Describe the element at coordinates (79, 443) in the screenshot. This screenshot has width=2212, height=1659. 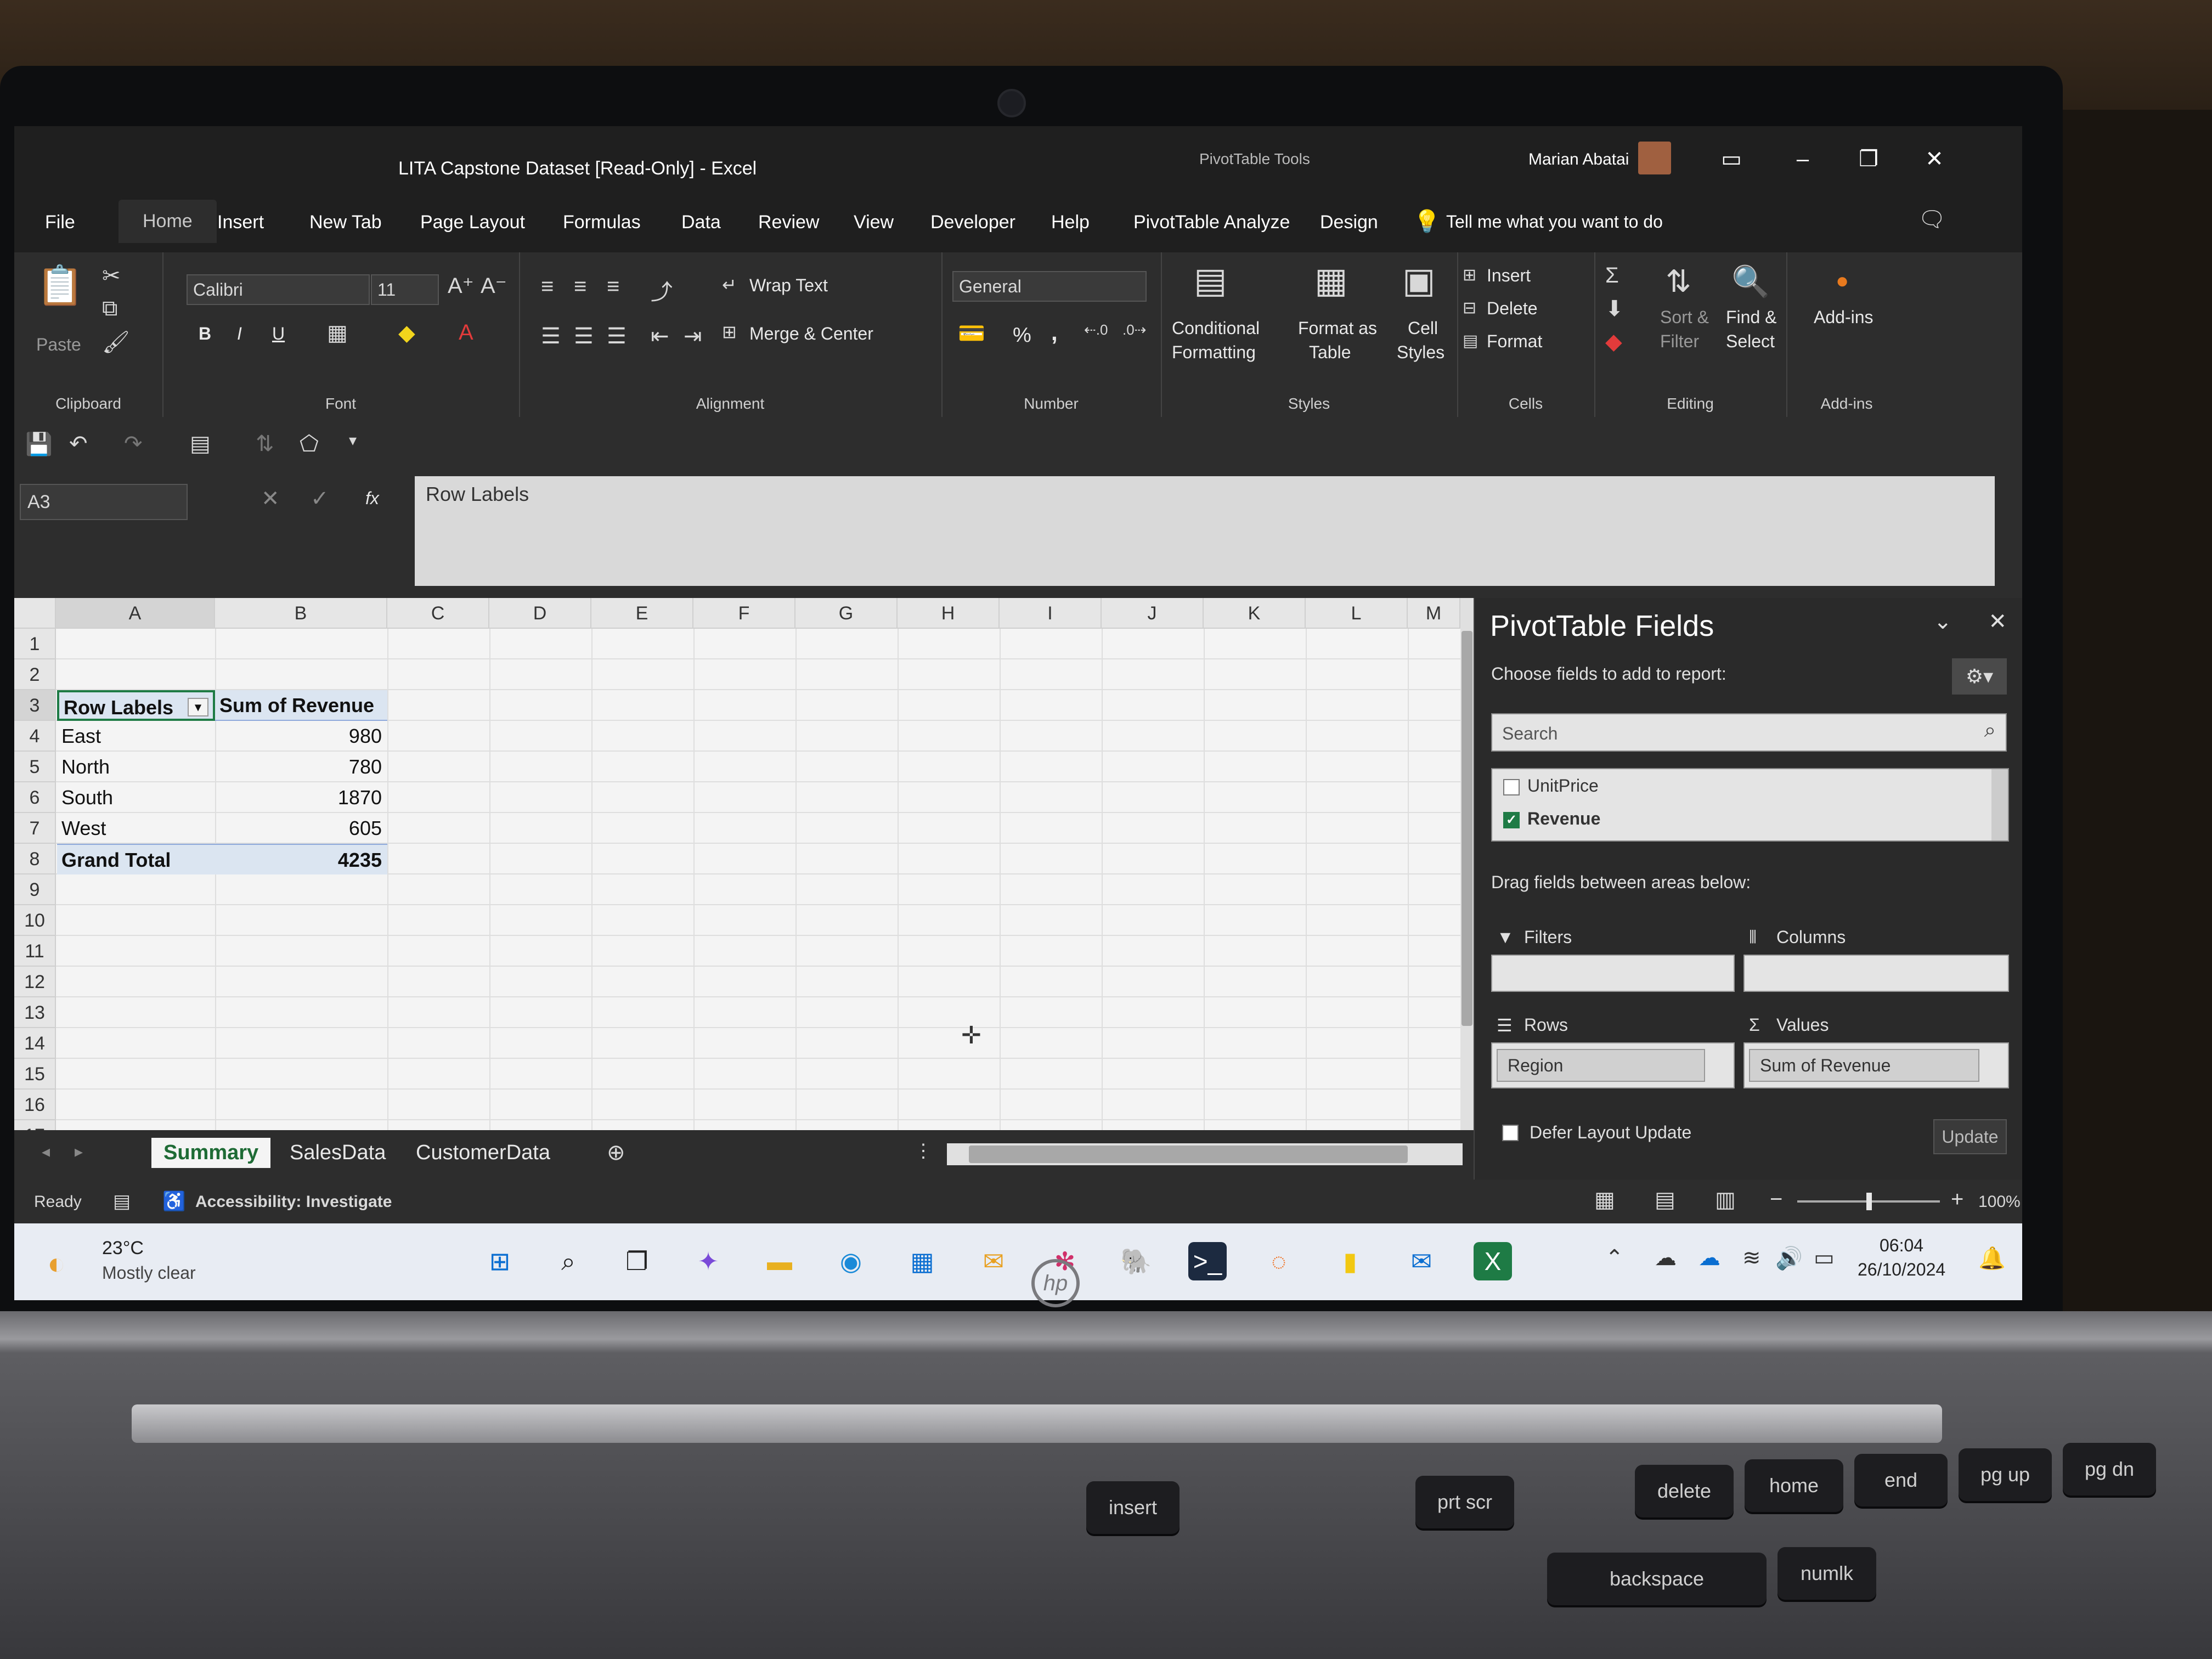
I see `undo-icon: ↶` at that location.